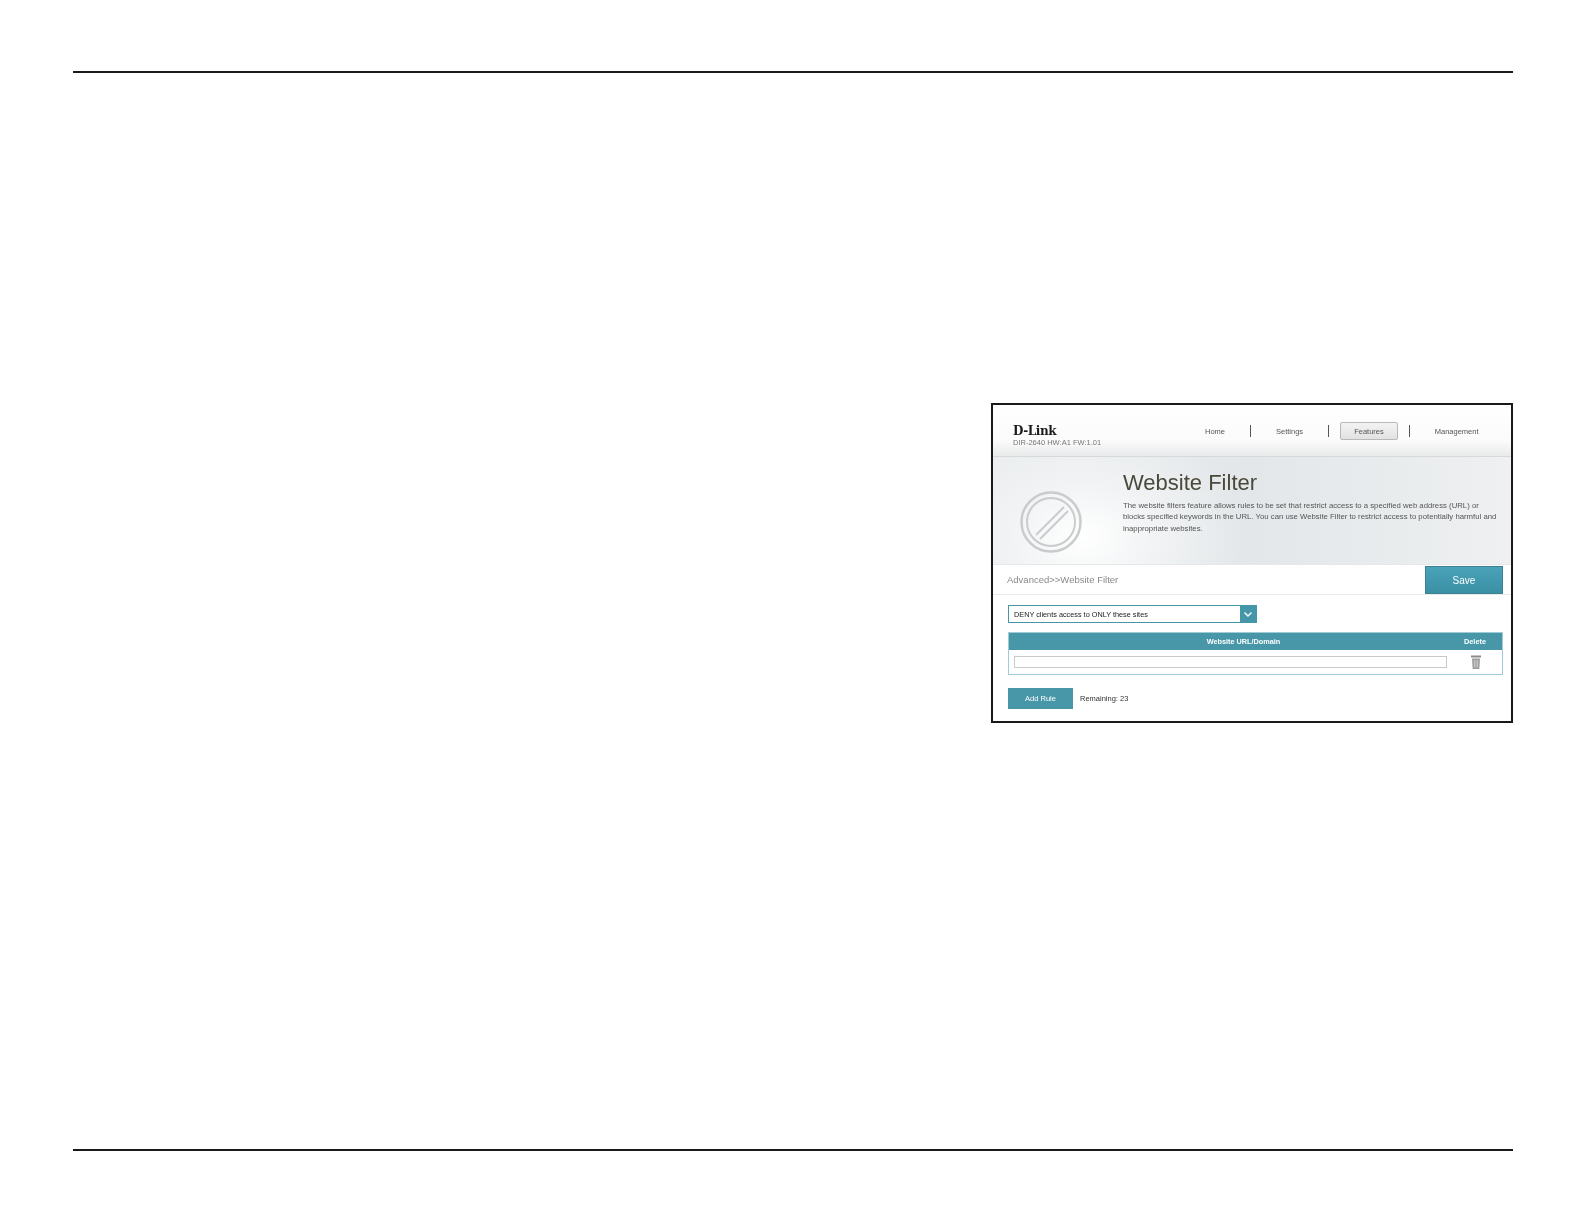 The width and height of the screenshot is (1585, 1225). What do you see at coordinates (1230, 662) in the screenshot?
I see `url-input-field` at bounding box center [1230, 662].